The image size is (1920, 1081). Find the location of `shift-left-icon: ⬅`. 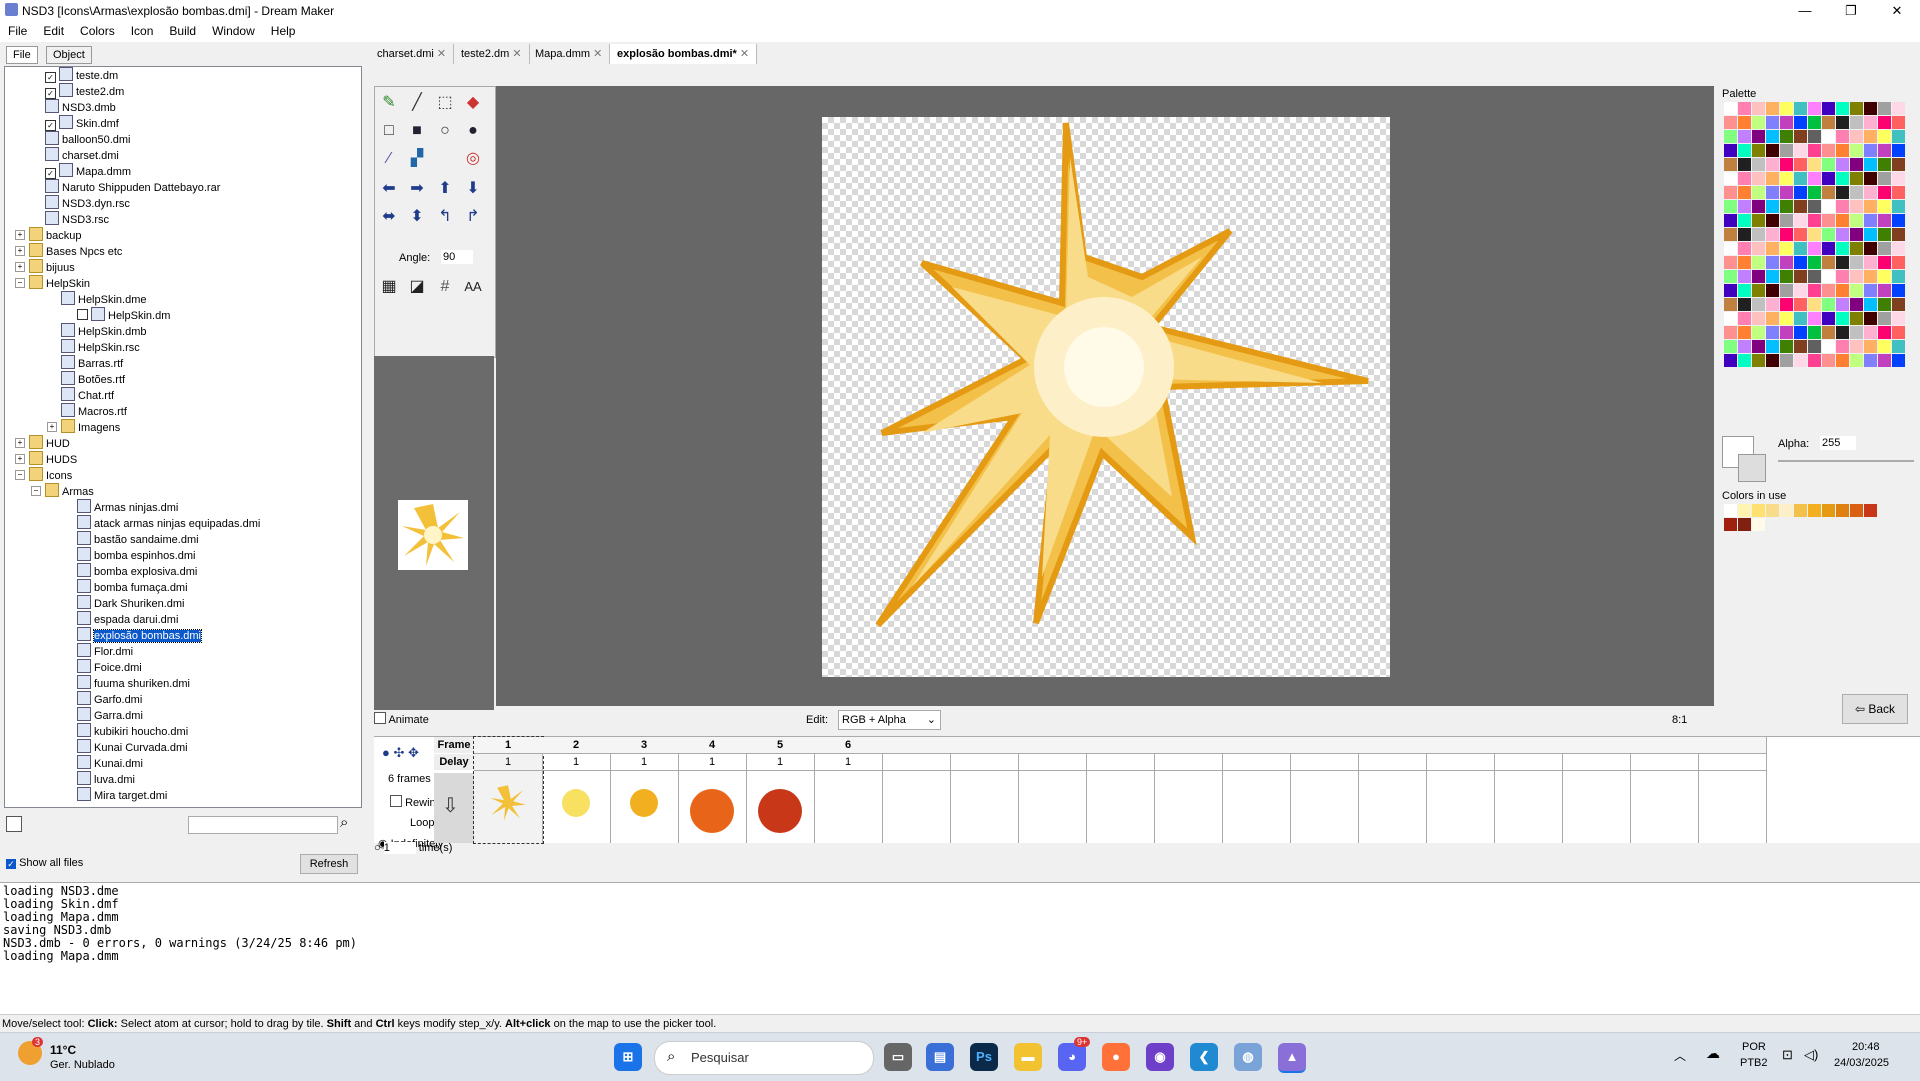

shift-left-icon: ⬅ is located at coordinates (389, 189).